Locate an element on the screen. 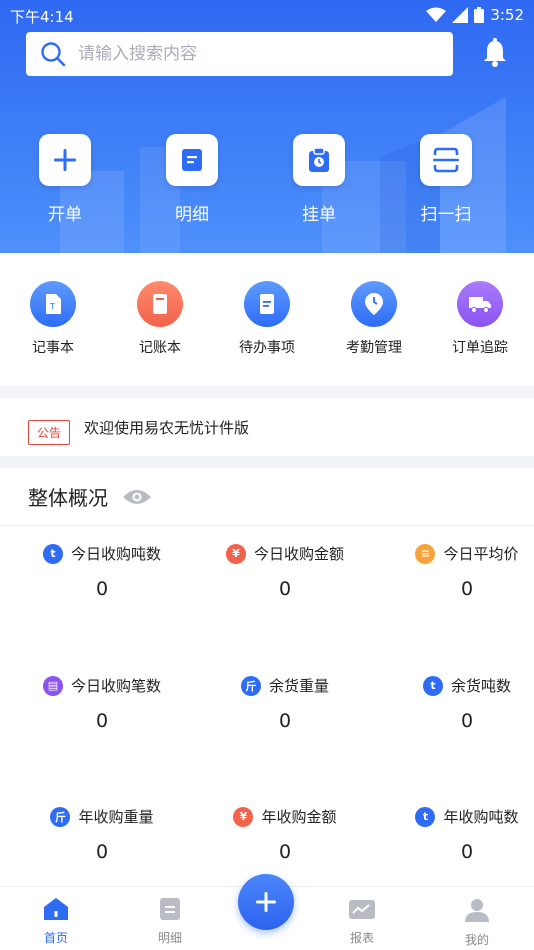 Image resolution: width=534 pixels, height=950 pixels. stat-today-count: ▤ 今日收购笔数 0 is located at coordinates (102, 703).